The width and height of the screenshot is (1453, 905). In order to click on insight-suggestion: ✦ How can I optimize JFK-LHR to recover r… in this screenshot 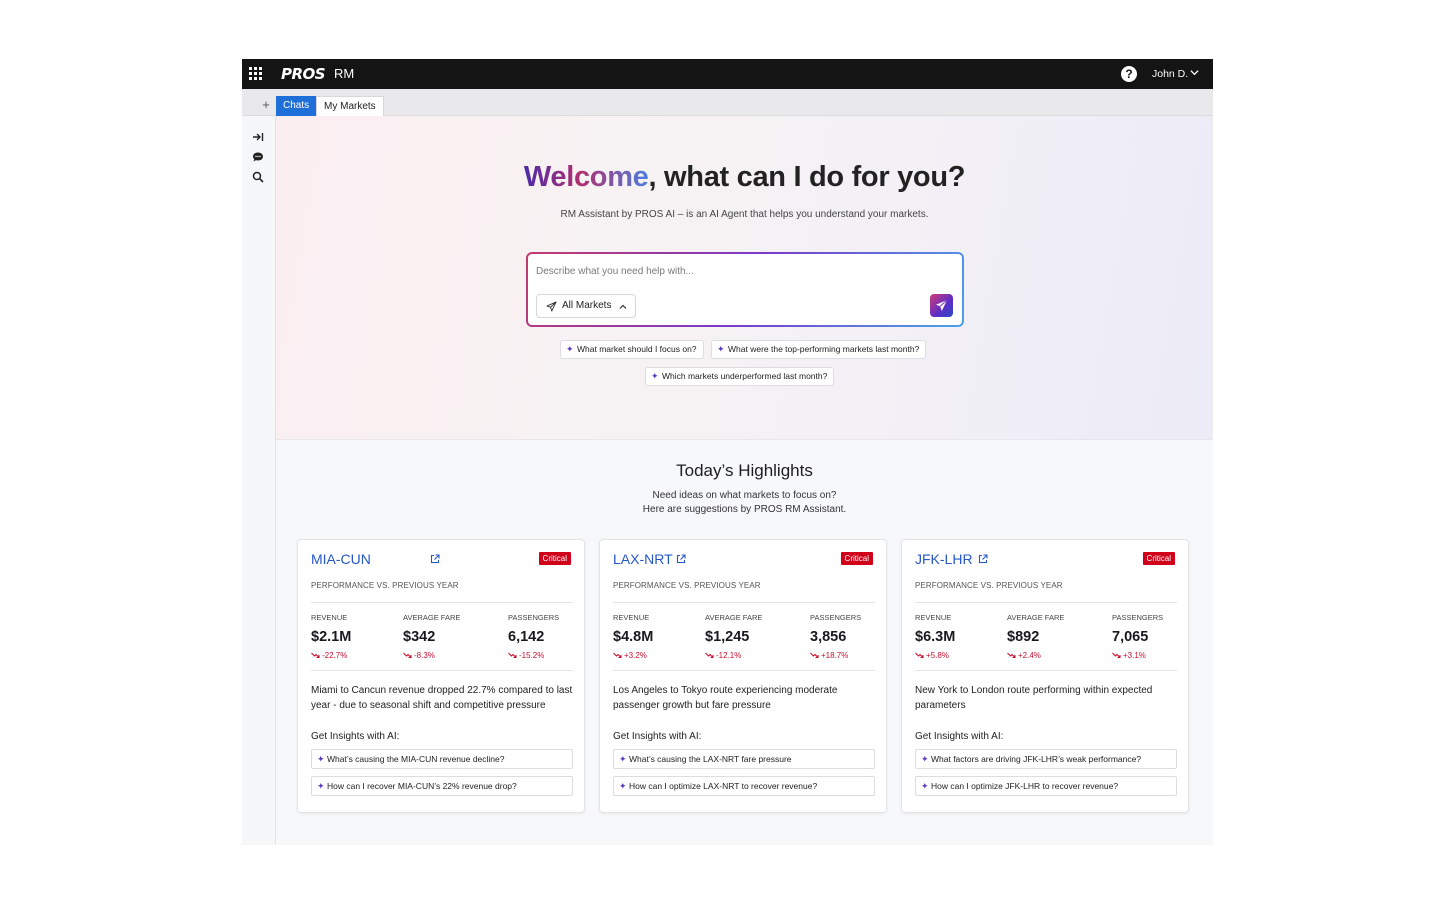, I will do `click(1046, 786)`.